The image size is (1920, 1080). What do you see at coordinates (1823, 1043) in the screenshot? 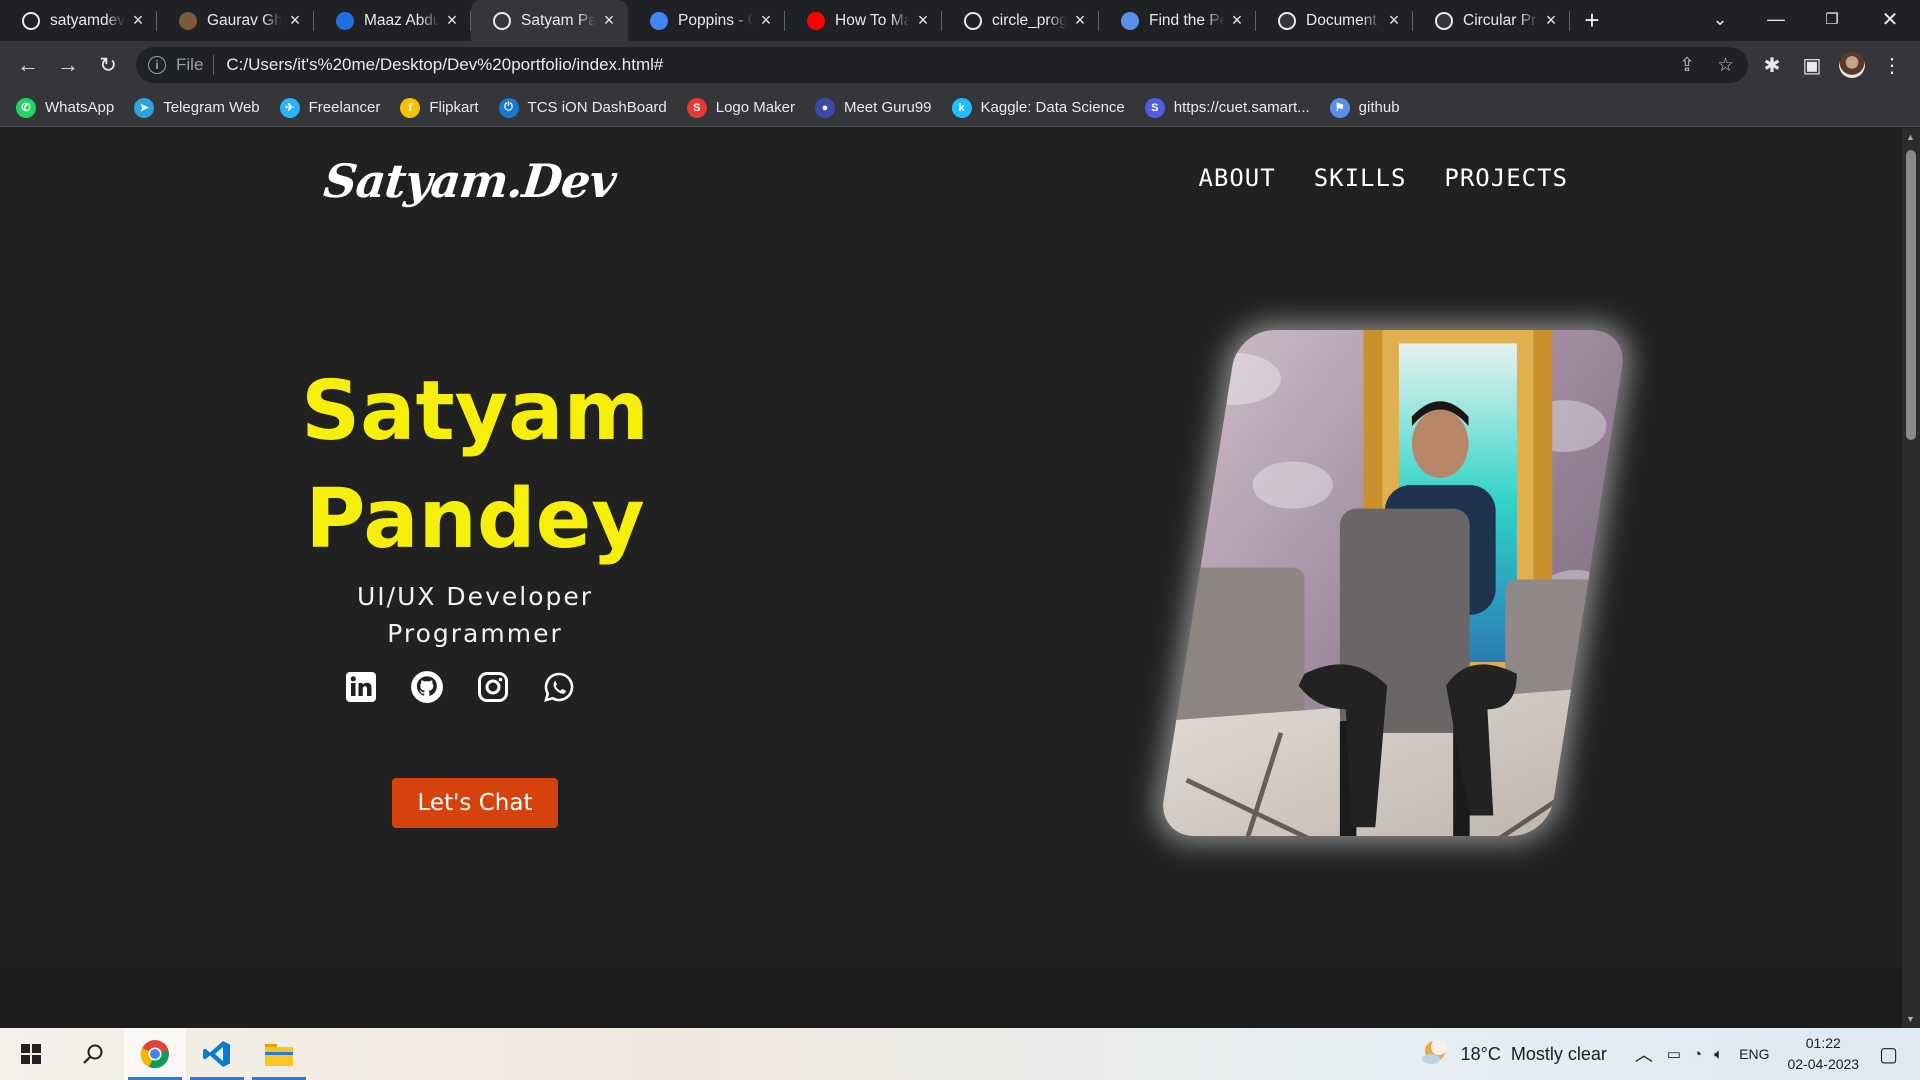
I see `clock-time: 01:22` at bounding box center [1823, 1043].